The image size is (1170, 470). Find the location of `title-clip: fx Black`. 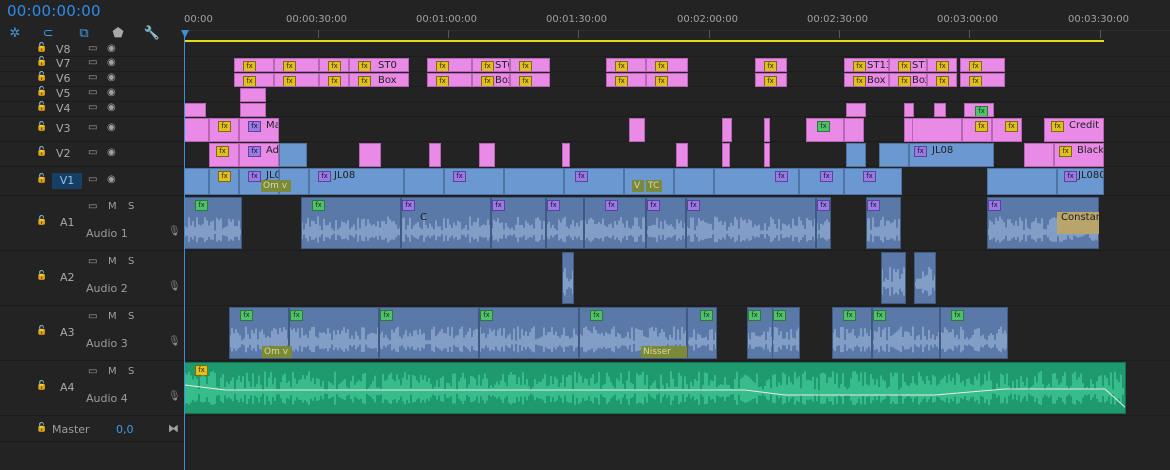

title-clip: fx Black is located at coordinates (1079, 155).